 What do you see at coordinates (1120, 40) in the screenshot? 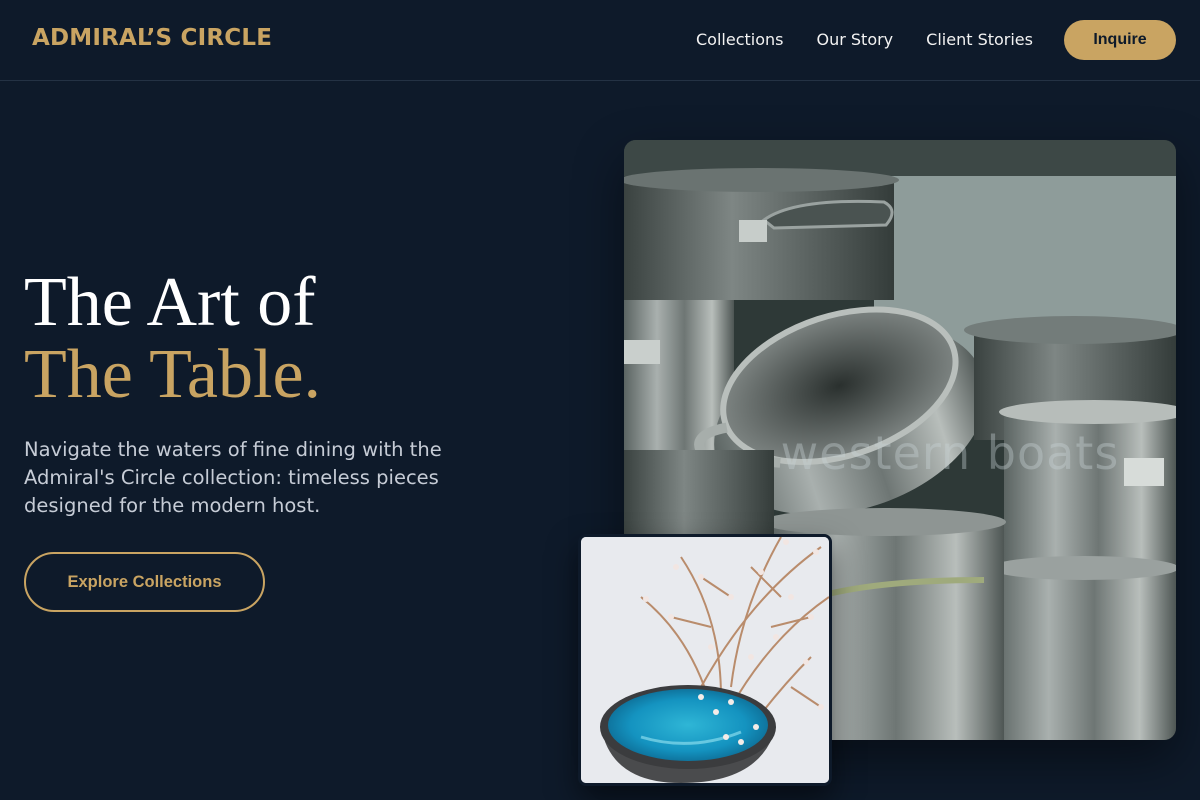
I see `inquire-button: Inquire` at bounding box center [1120, 40].